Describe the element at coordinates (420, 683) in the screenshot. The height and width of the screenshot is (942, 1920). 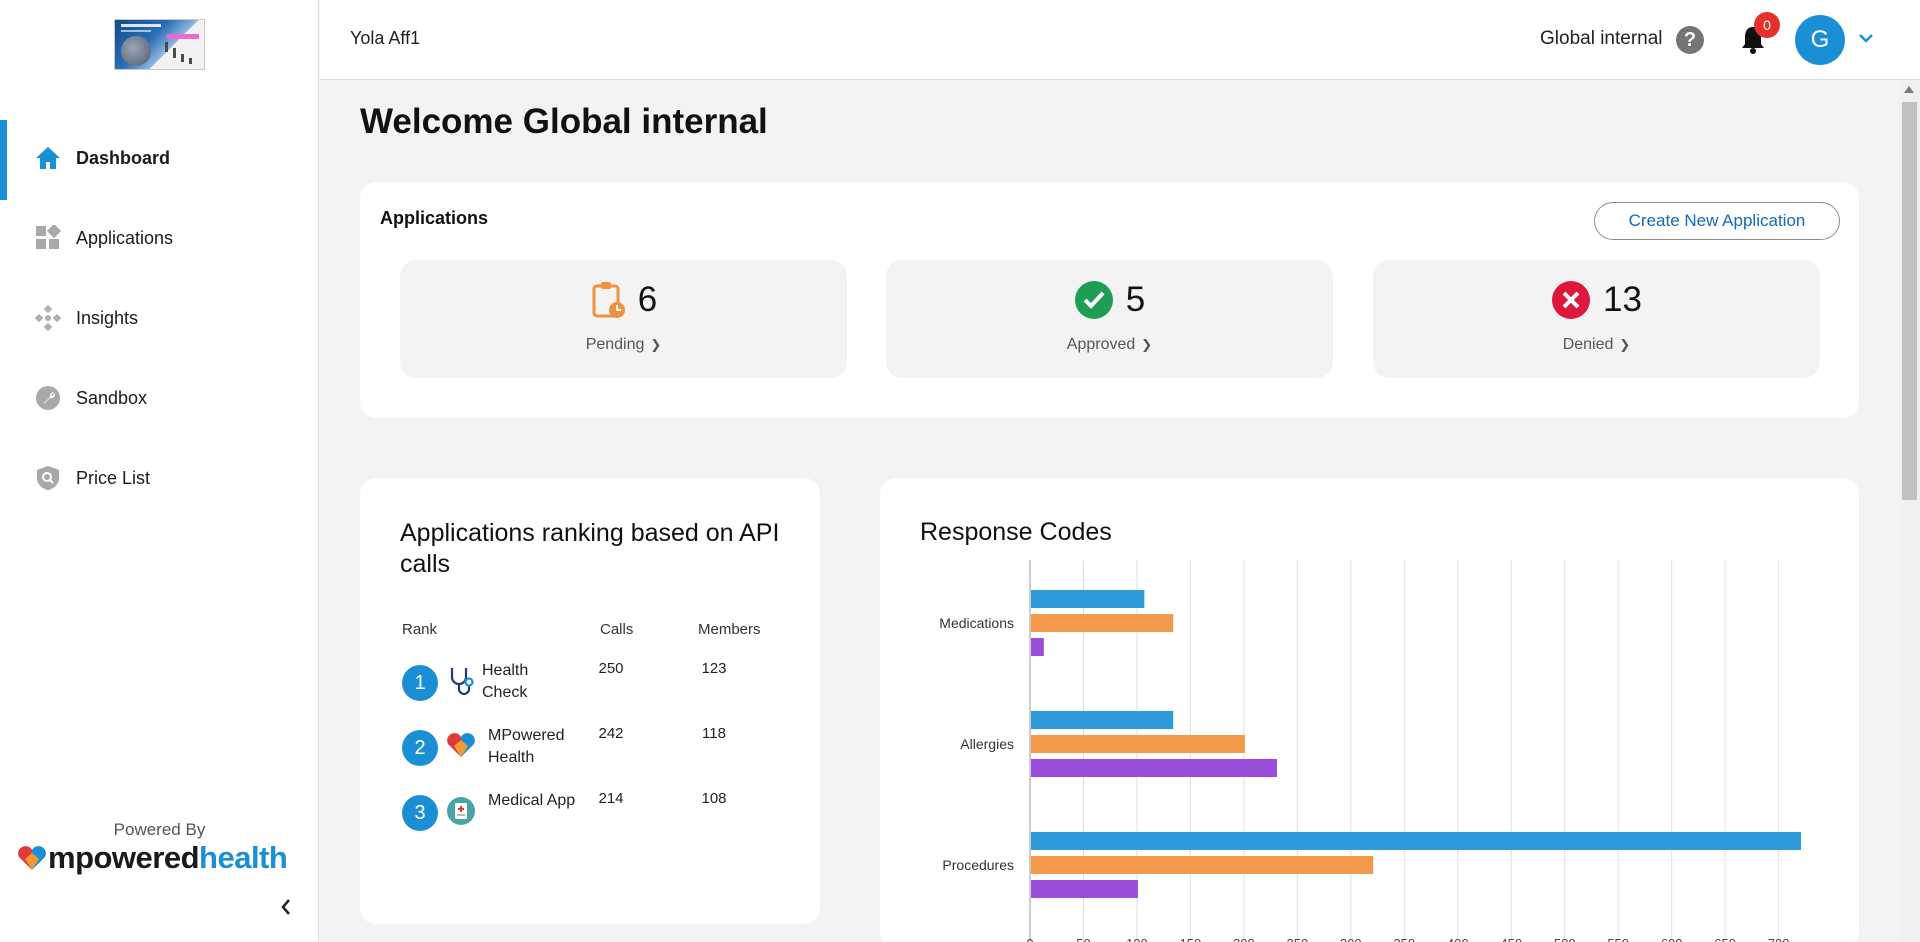
I see `rank-number: 1` at that location.